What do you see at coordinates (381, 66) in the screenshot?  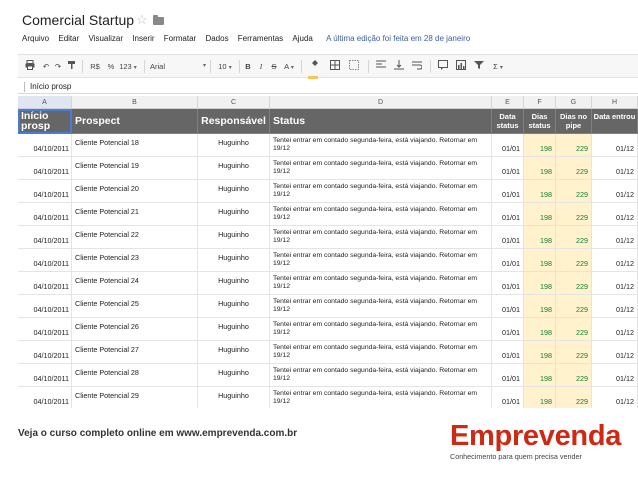 I see `align-left-icon` at bounding box center [381, 66].